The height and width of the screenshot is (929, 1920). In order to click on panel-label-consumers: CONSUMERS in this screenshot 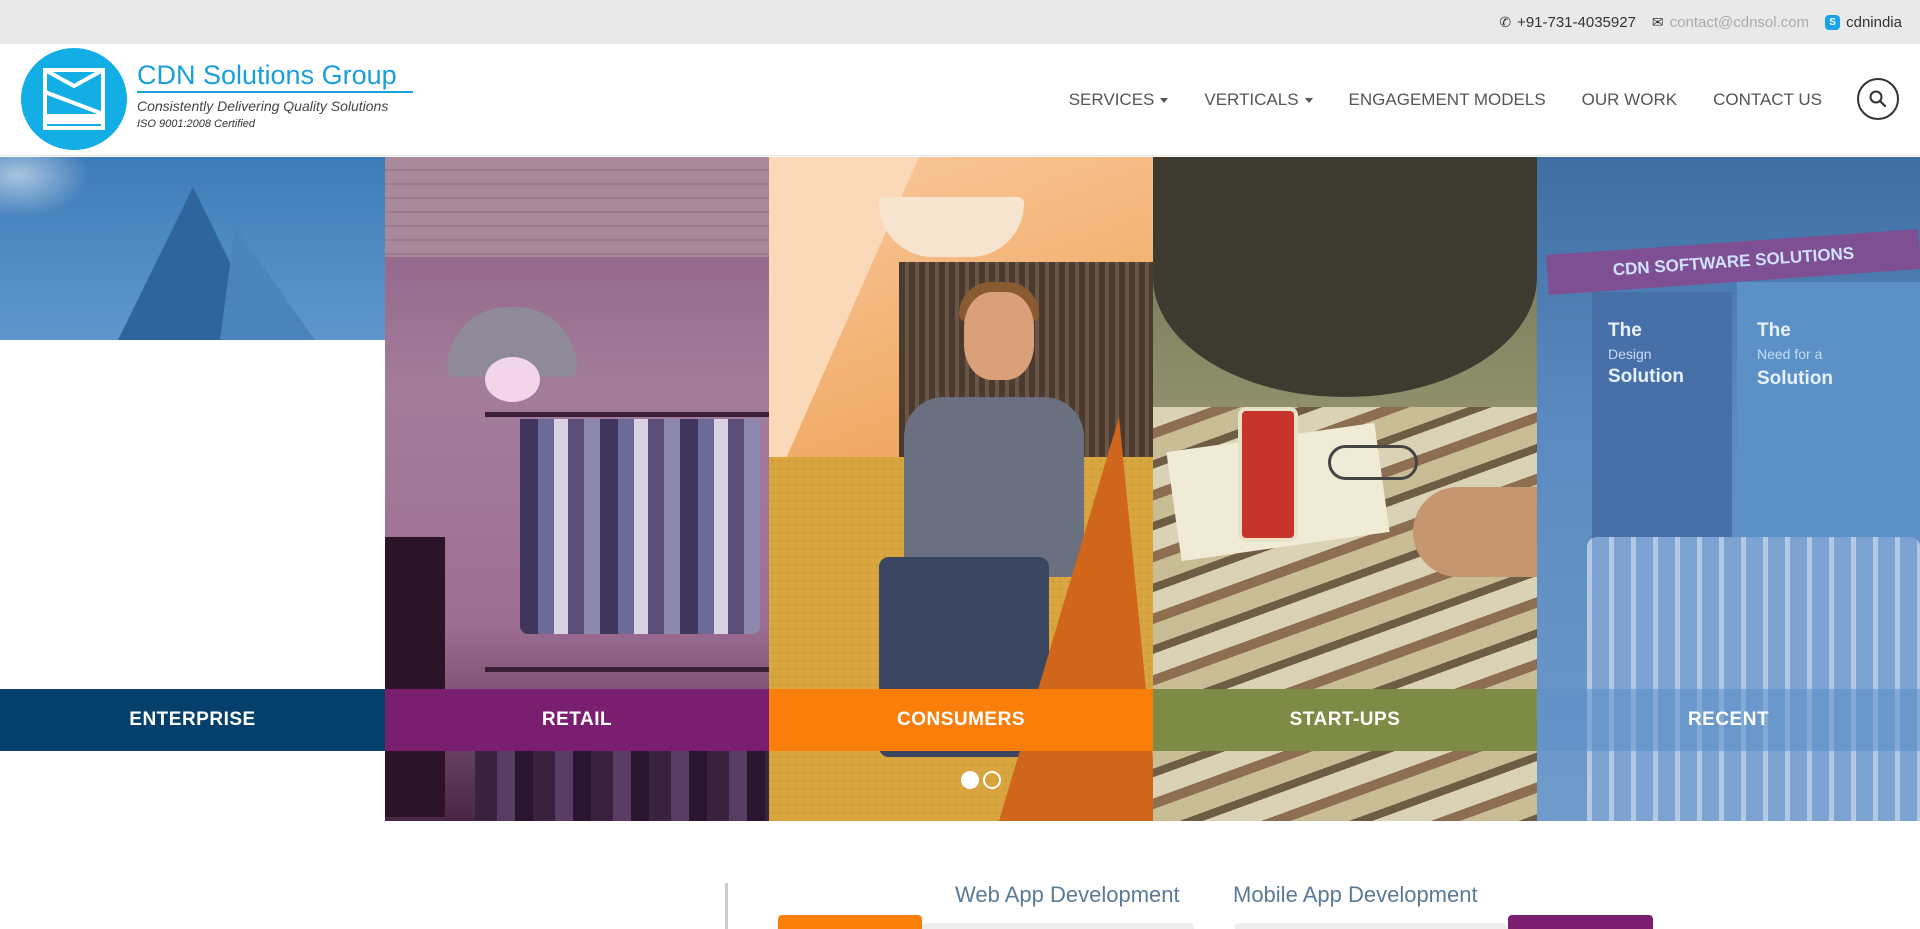, I will do `click(961, 720)`.